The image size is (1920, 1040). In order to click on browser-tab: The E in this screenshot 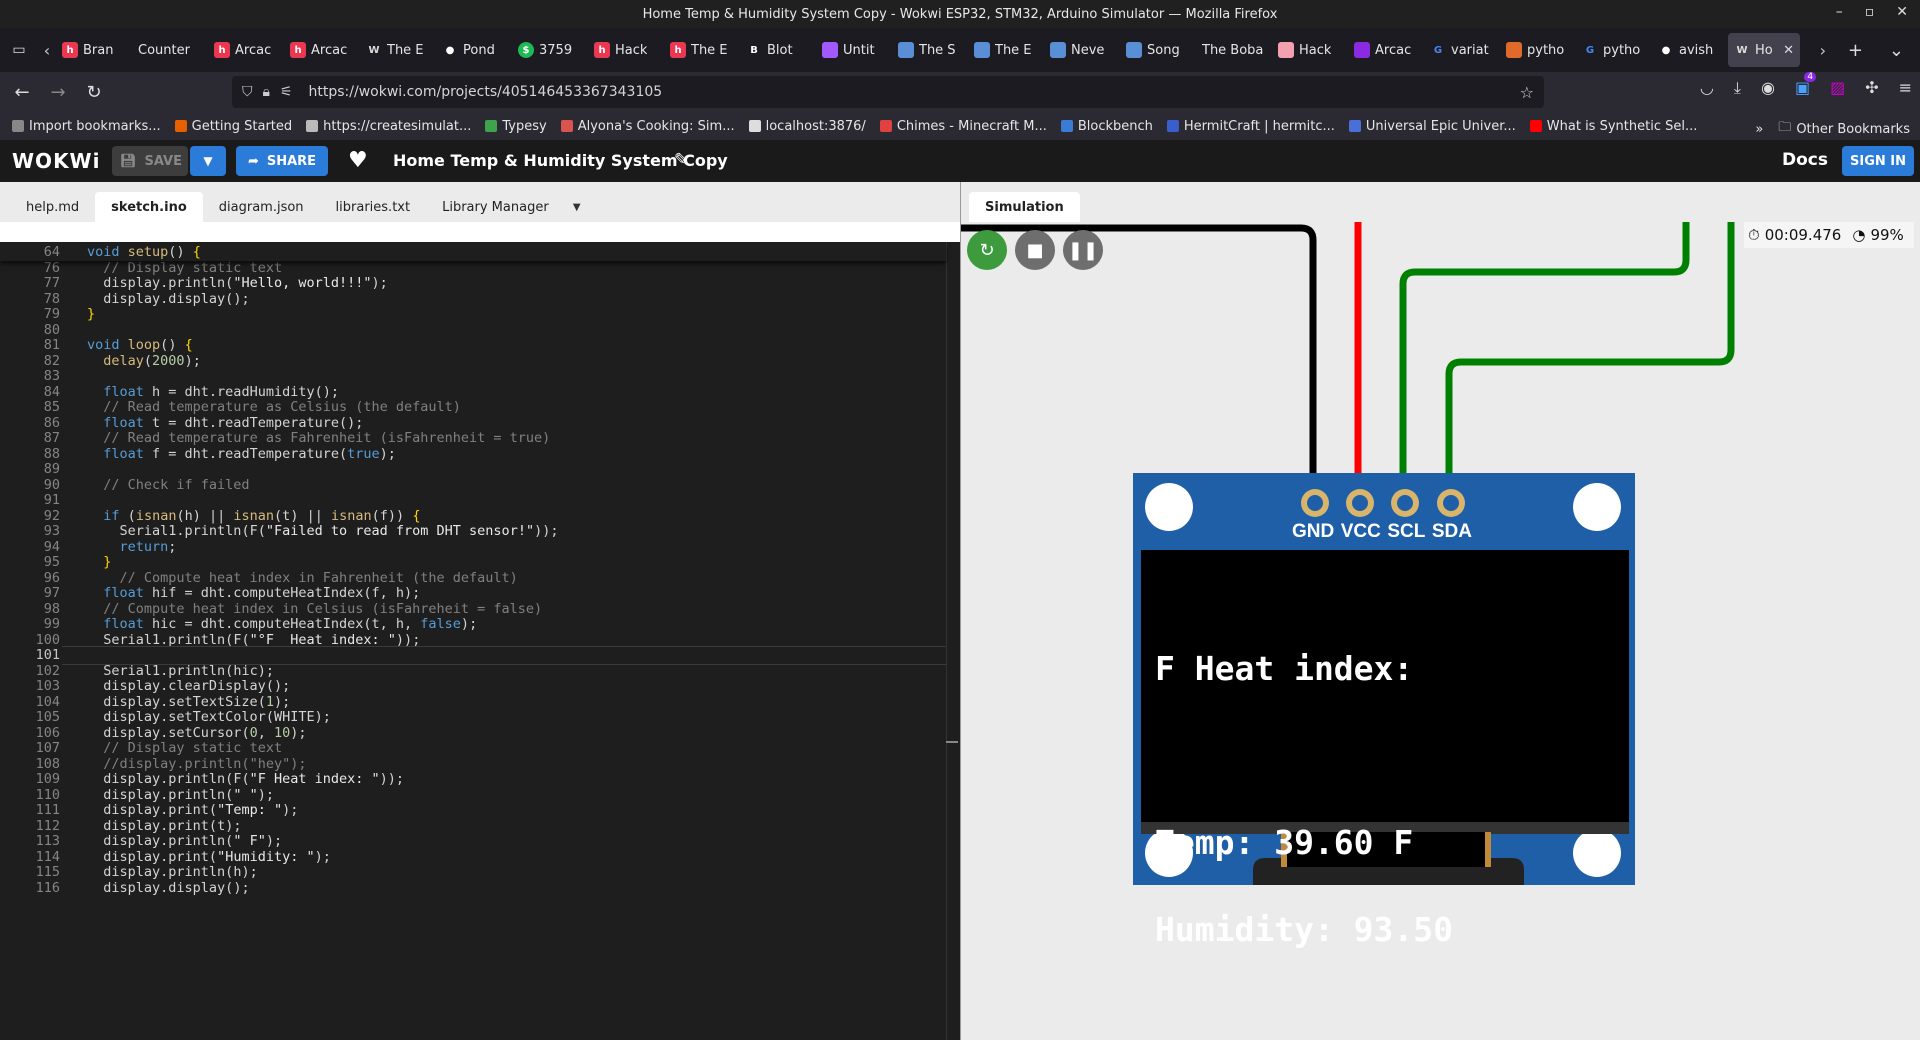, I will do `click(1006, 50)`.